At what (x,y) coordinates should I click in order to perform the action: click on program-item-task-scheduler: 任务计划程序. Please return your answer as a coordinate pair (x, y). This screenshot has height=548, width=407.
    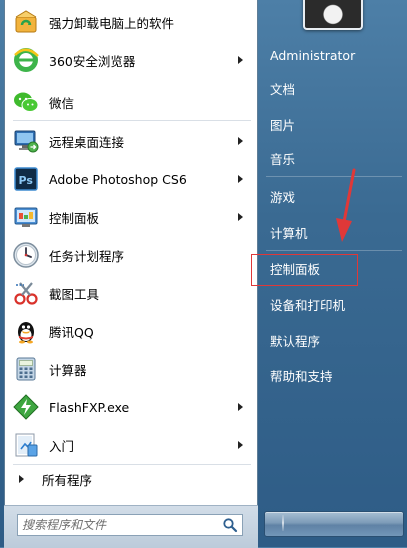
    Looking at the image, I should click on (131, 255).